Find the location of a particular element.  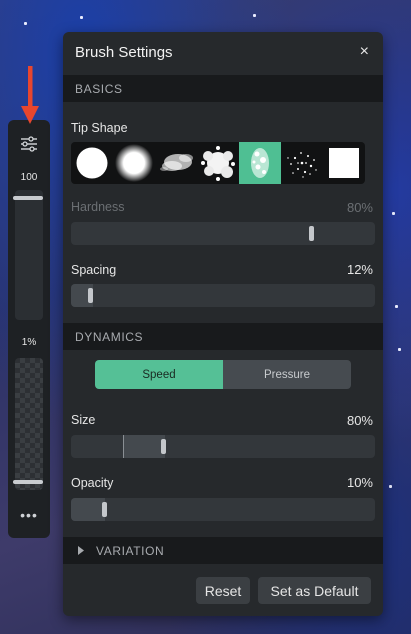

opacity-slider-knob is located at coordinates (104, 509).